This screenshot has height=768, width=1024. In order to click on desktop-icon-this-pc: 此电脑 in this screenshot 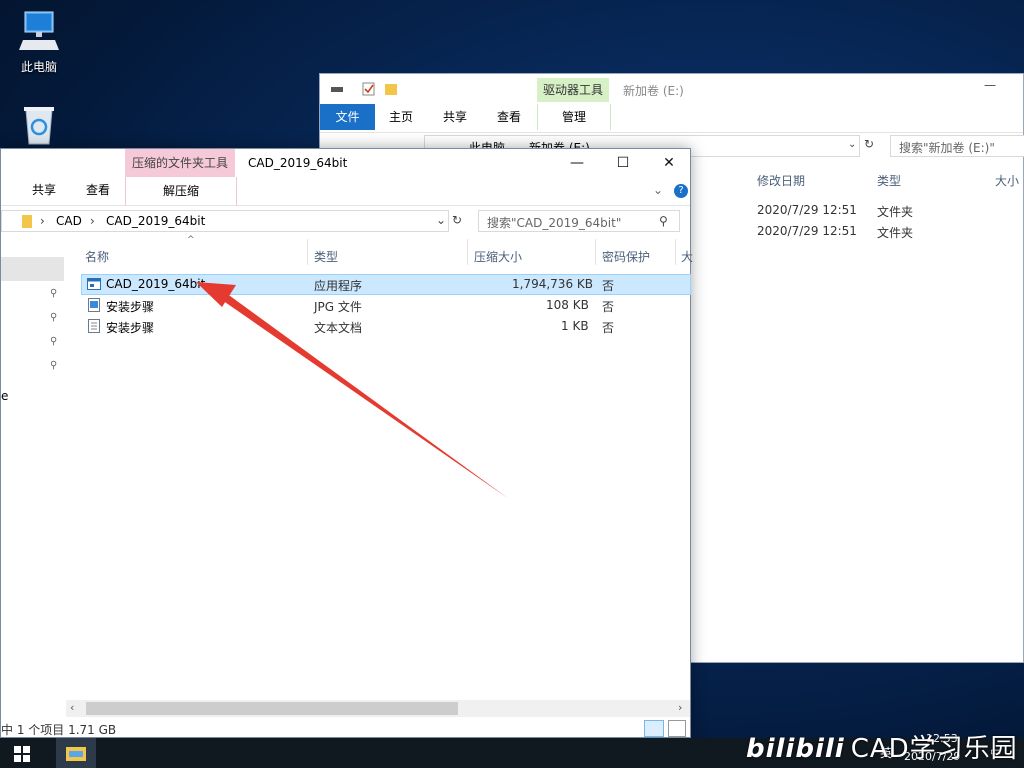, I will do `click(39, 42)`.